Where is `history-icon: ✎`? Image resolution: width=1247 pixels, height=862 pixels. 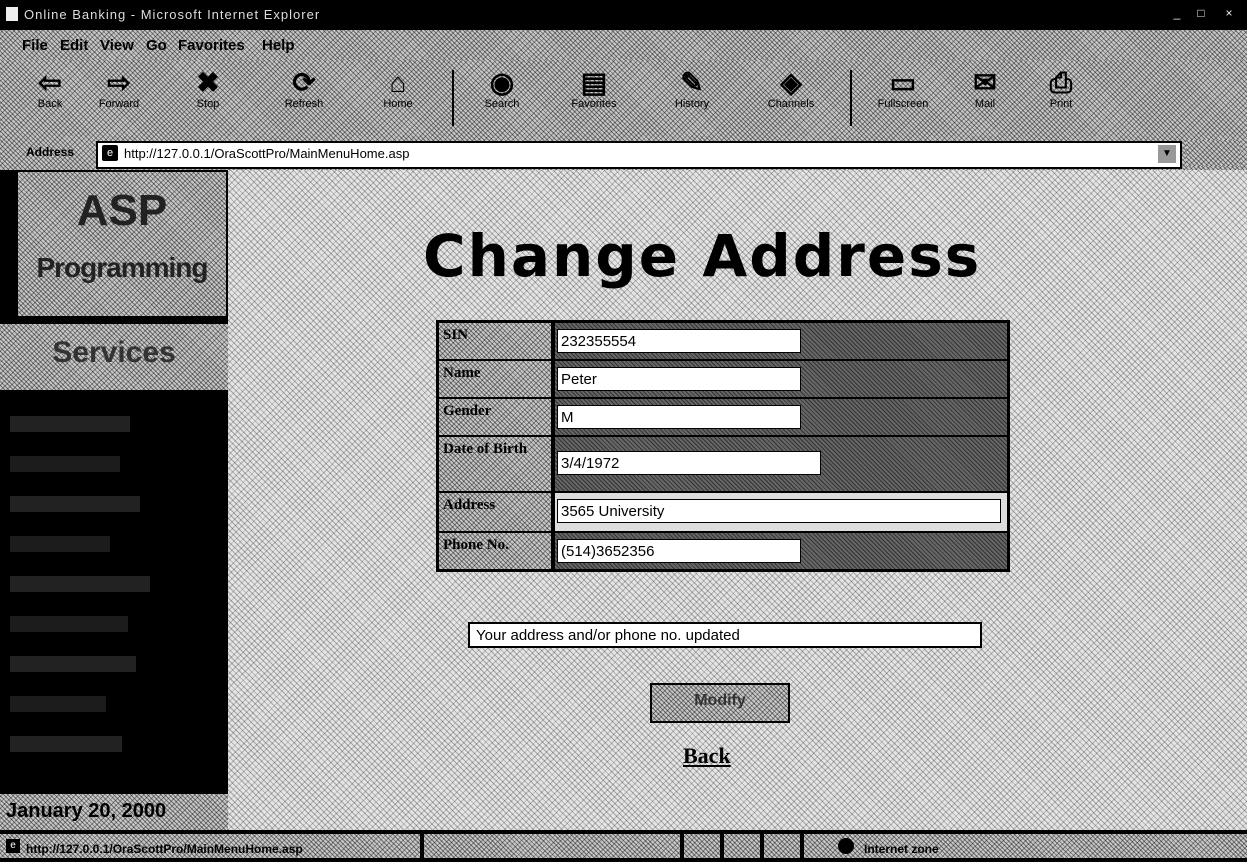
history-icon: ✎ is located at coordinates (692, 82).